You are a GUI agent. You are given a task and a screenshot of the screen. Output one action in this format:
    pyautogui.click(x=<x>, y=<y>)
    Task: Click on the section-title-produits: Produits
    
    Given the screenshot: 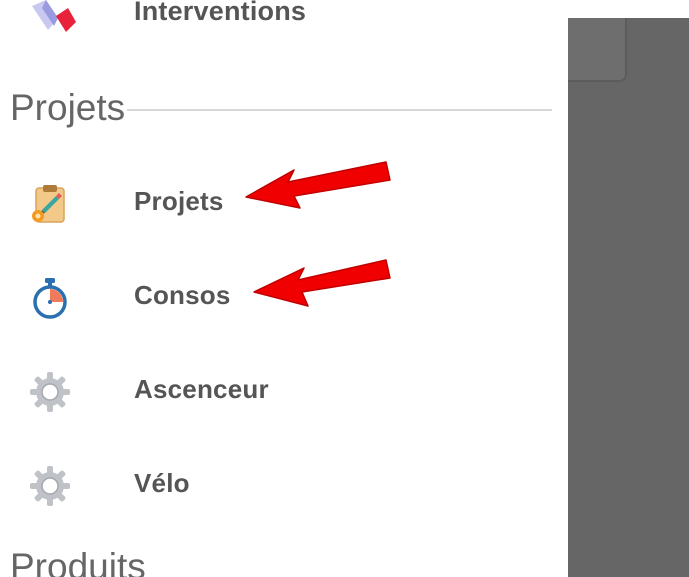 What is the action you would take?
    pyautogui.click(x=78, y=561)
    